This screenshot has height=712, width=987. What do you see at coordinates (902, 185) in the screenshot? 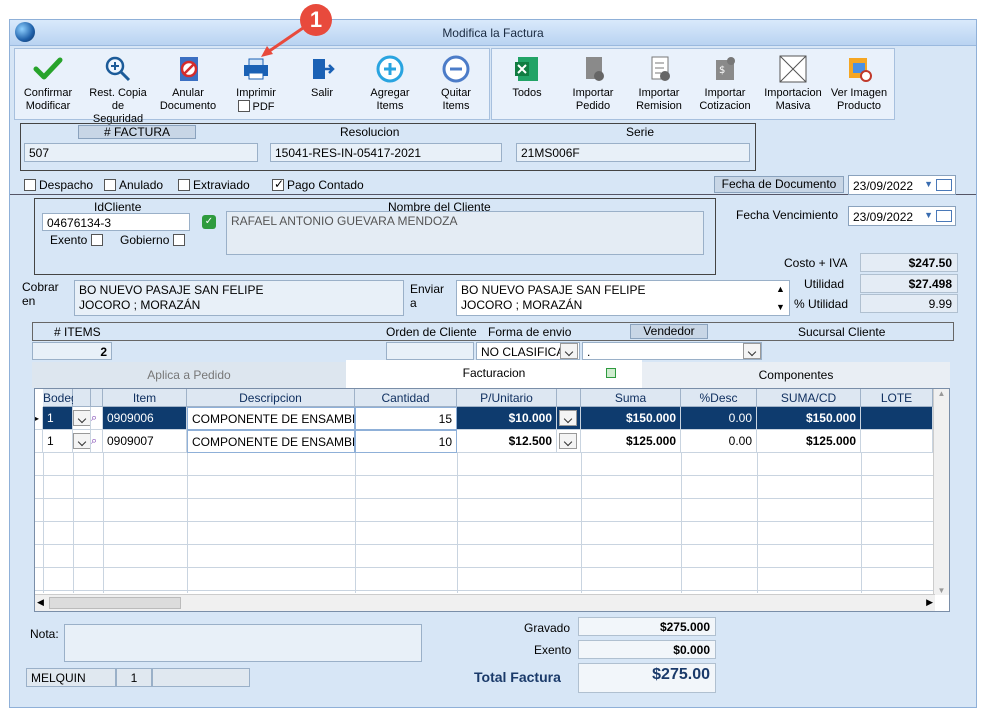
I see `fecha-documento-picker: 23/09/2022 ▼` at bounding box center [902, 185].